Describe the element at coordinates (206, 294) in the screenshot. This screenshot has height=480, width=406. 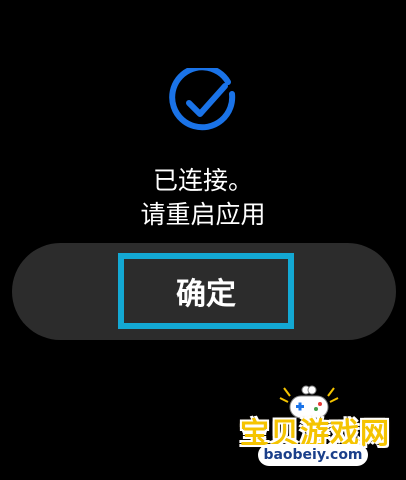
I see `confirm-button-label: 确定` at that location.